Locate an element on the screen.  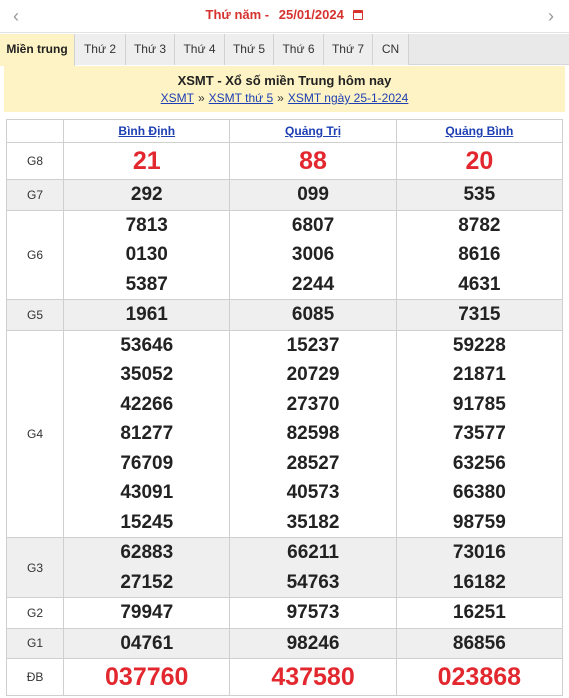
province-header: Quảng Trị is located at coordinates (313, 131).